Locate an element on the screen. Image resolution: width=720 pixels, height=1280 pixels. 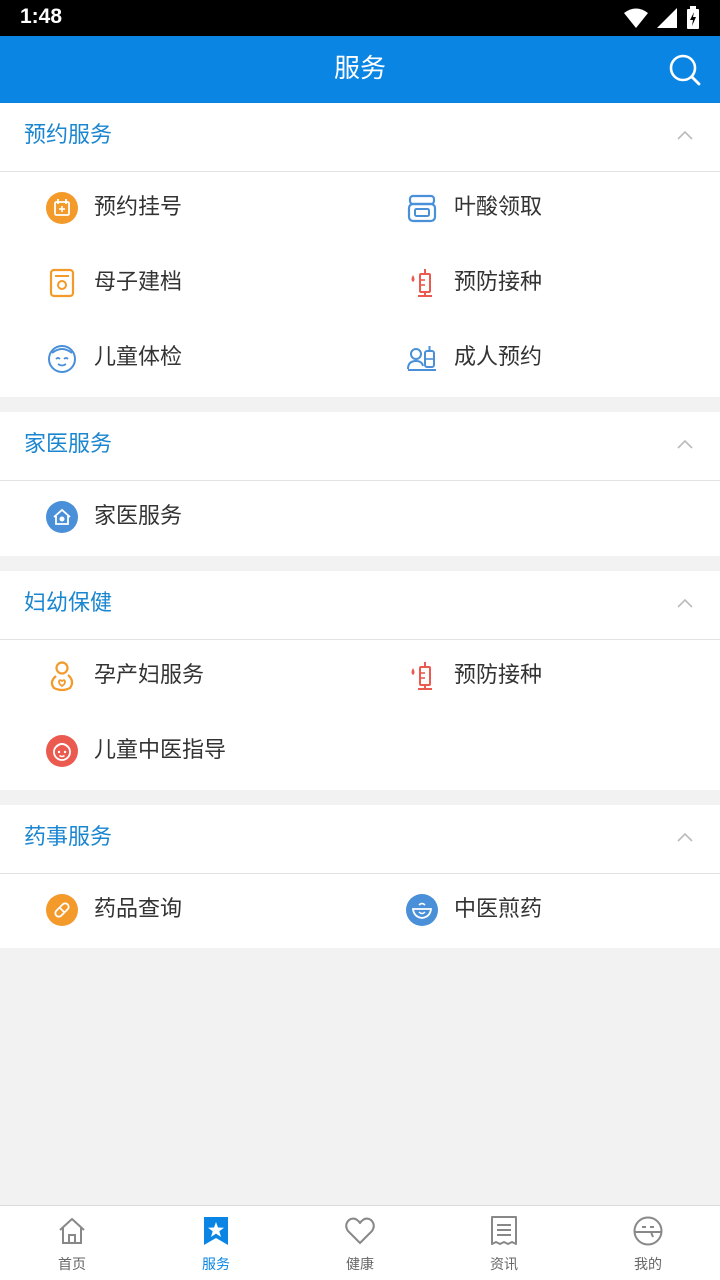
section-header: 预约服务 is located at coordinates (360, 137).